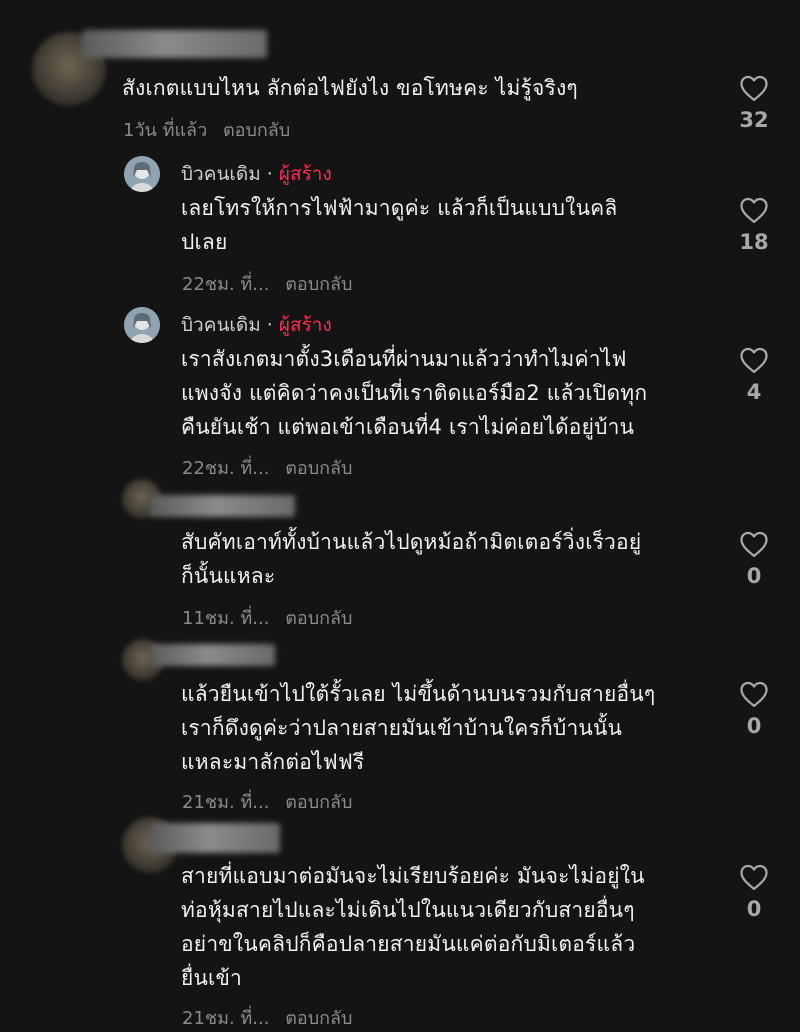 This screenshot has width=800, height=1032. I want to click on comment-text-line: ก็นั้นแหละ, so click(228, 576).